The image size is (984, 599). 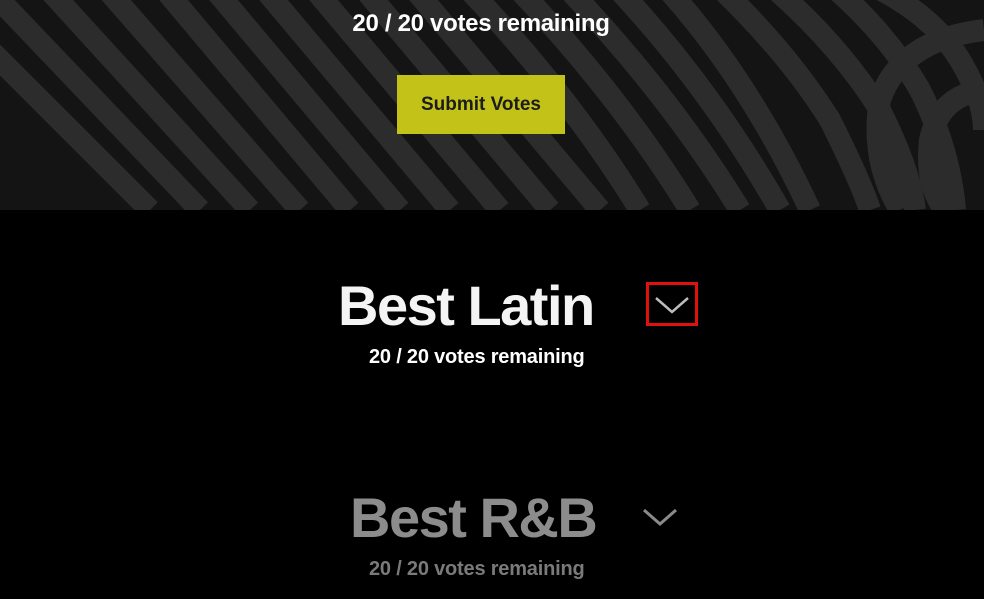 What do you see at coordinates (481, 23) in the screenshot?
I see `total-votes-remaining: 20 / 20 votes remaining` at bounding box center [481, 23].